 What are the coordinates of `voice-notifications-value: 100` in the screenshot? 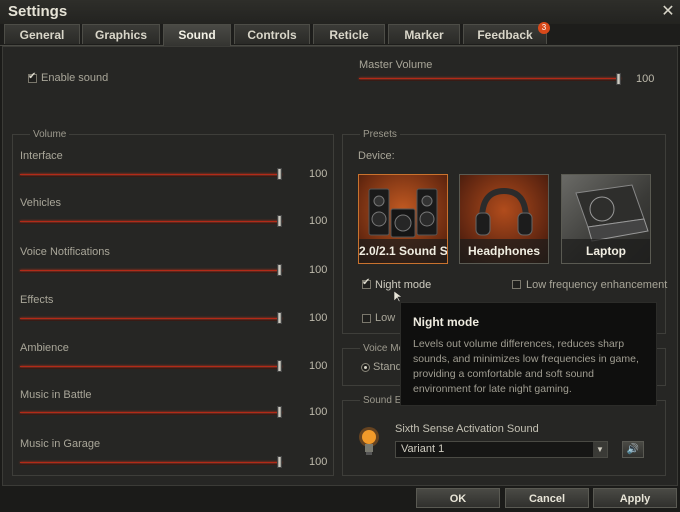 It's located at (318, 270).